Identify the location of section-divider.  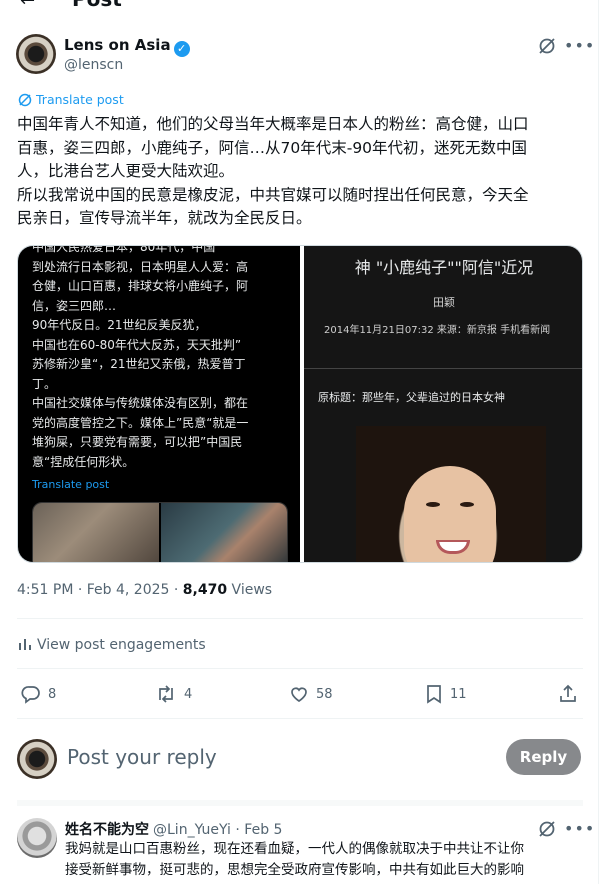
(300, 803).